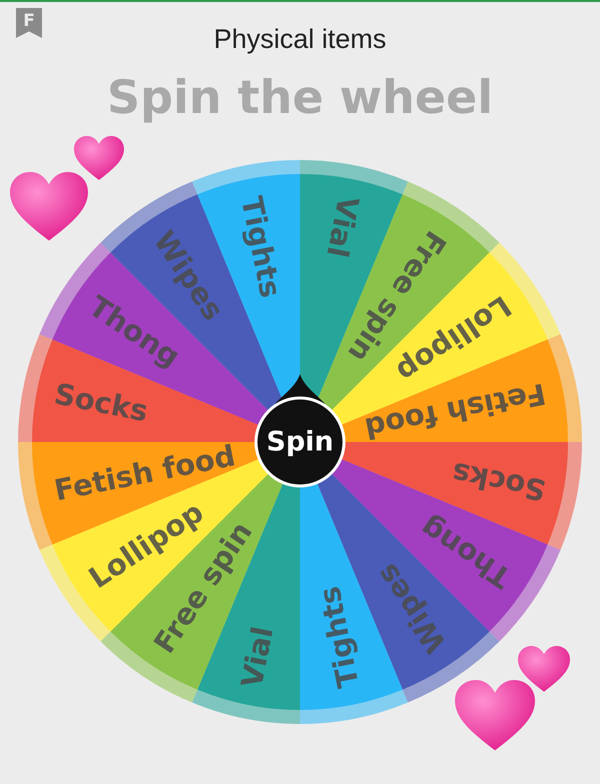 Image resolution: width=600 pixels, height=784 pixels. Describe the element at coordinates (300, 98) in the screenshot. I see `heading: Spin the wheel` at that location.